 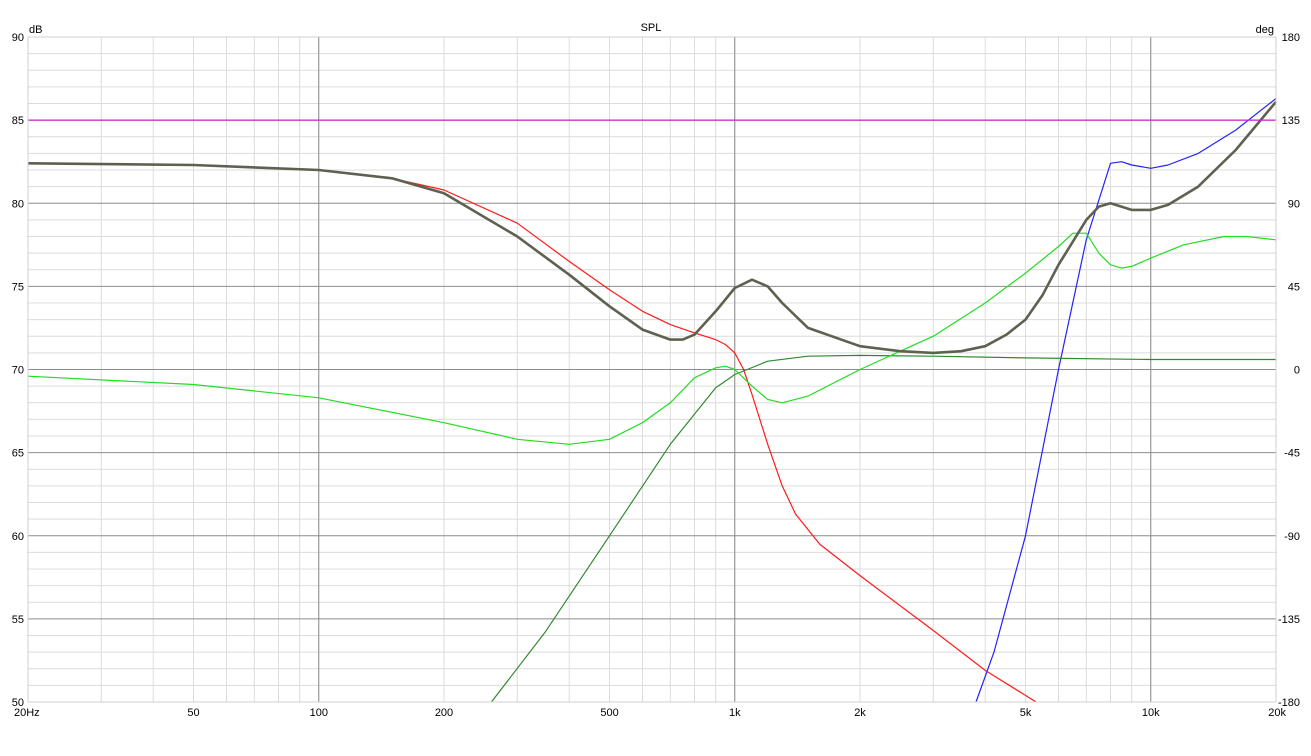 What do you see at coordinates (1151, 713) in the screenshot?
I see `x-tick-label: 10k` at bounding box center [1151, 713].